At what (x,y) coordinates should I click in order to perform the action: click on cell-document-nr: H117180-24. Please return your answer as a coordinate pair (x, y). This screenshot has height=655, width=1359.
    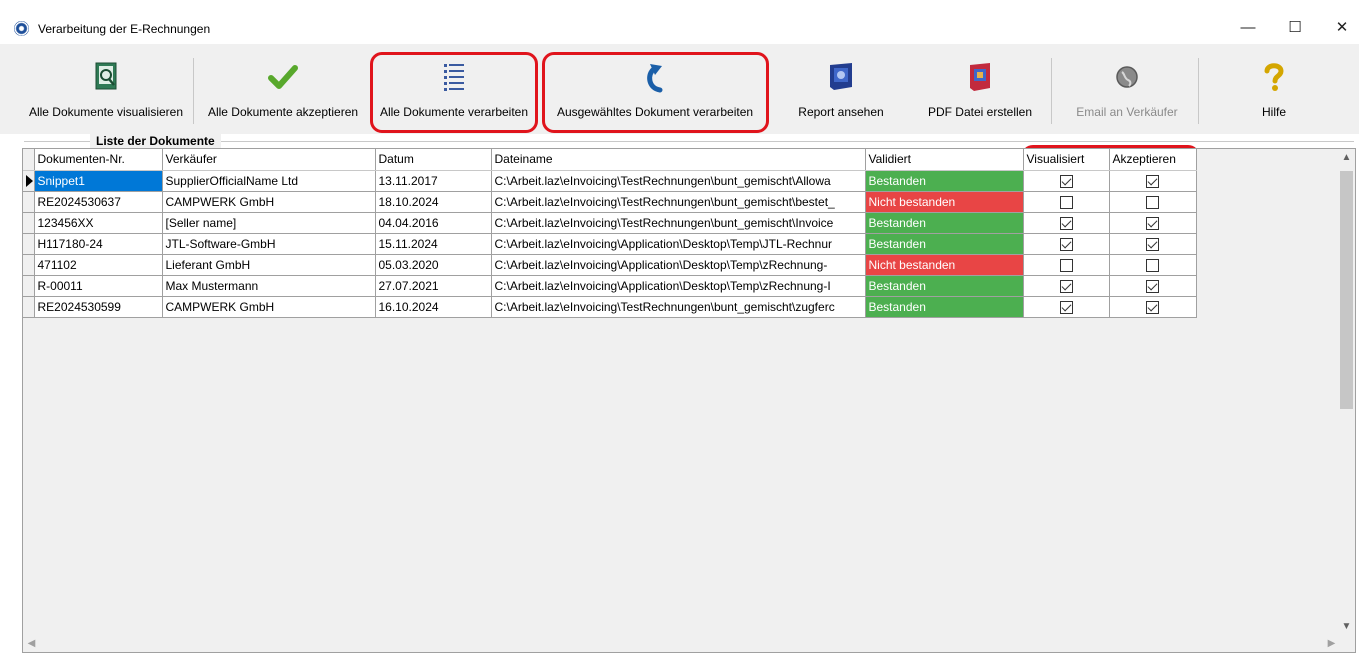
    Looking at the image, I should click on (98, 244).